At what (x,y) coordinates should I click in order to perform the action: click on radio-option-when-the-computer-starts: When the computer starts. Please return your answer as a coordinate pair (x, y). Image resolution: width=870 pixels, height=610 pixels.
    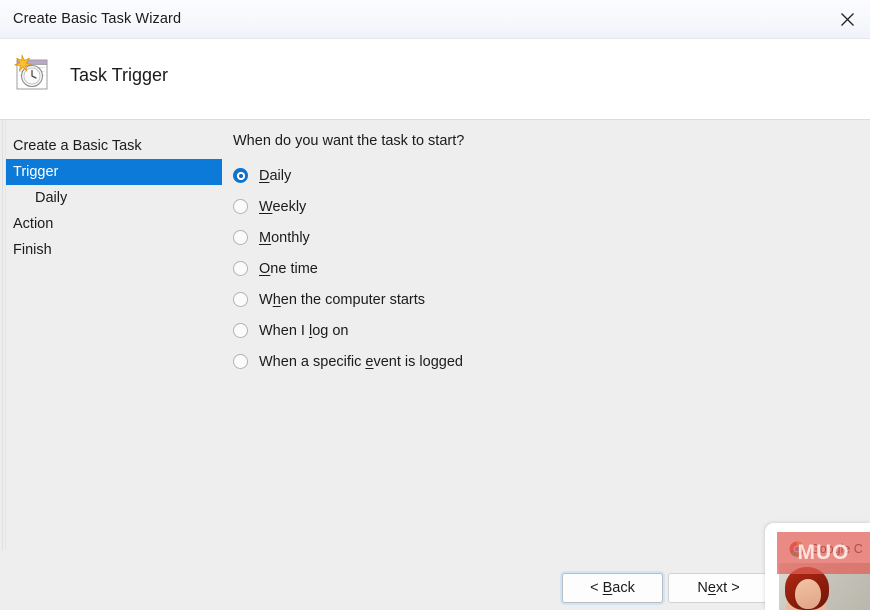
    Looking at the image, I should click on (533, 299).